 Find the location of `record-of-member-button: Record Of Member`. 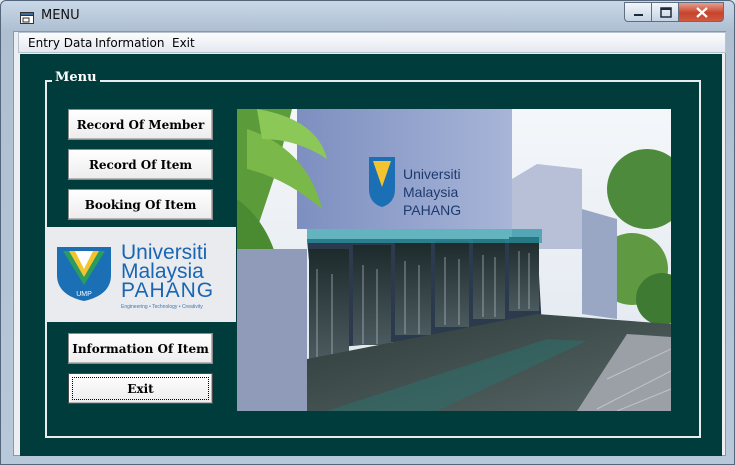

record-of-member-button: Record Of Member is located at coordinates (140, 124).